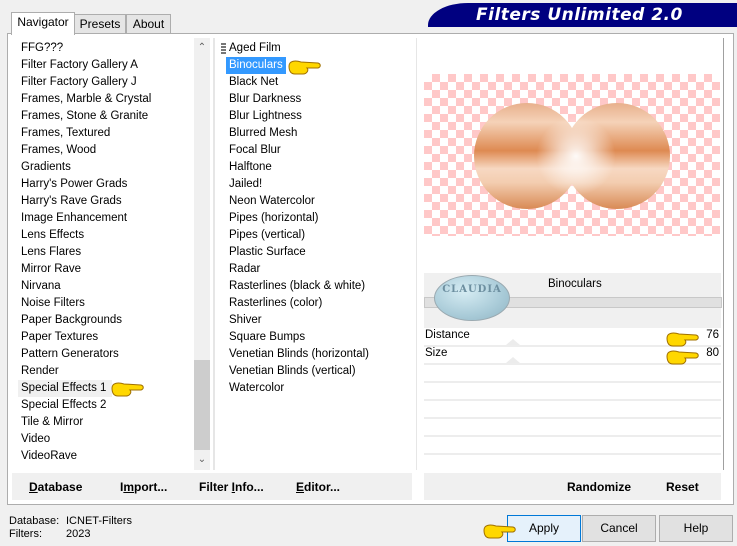 The height and width of the screenshot is (546, 737). What do you see at coordinates (57, 150) in the screenshot?
I see `list-item: Frames, Wood` at bounding box center [57, 150].